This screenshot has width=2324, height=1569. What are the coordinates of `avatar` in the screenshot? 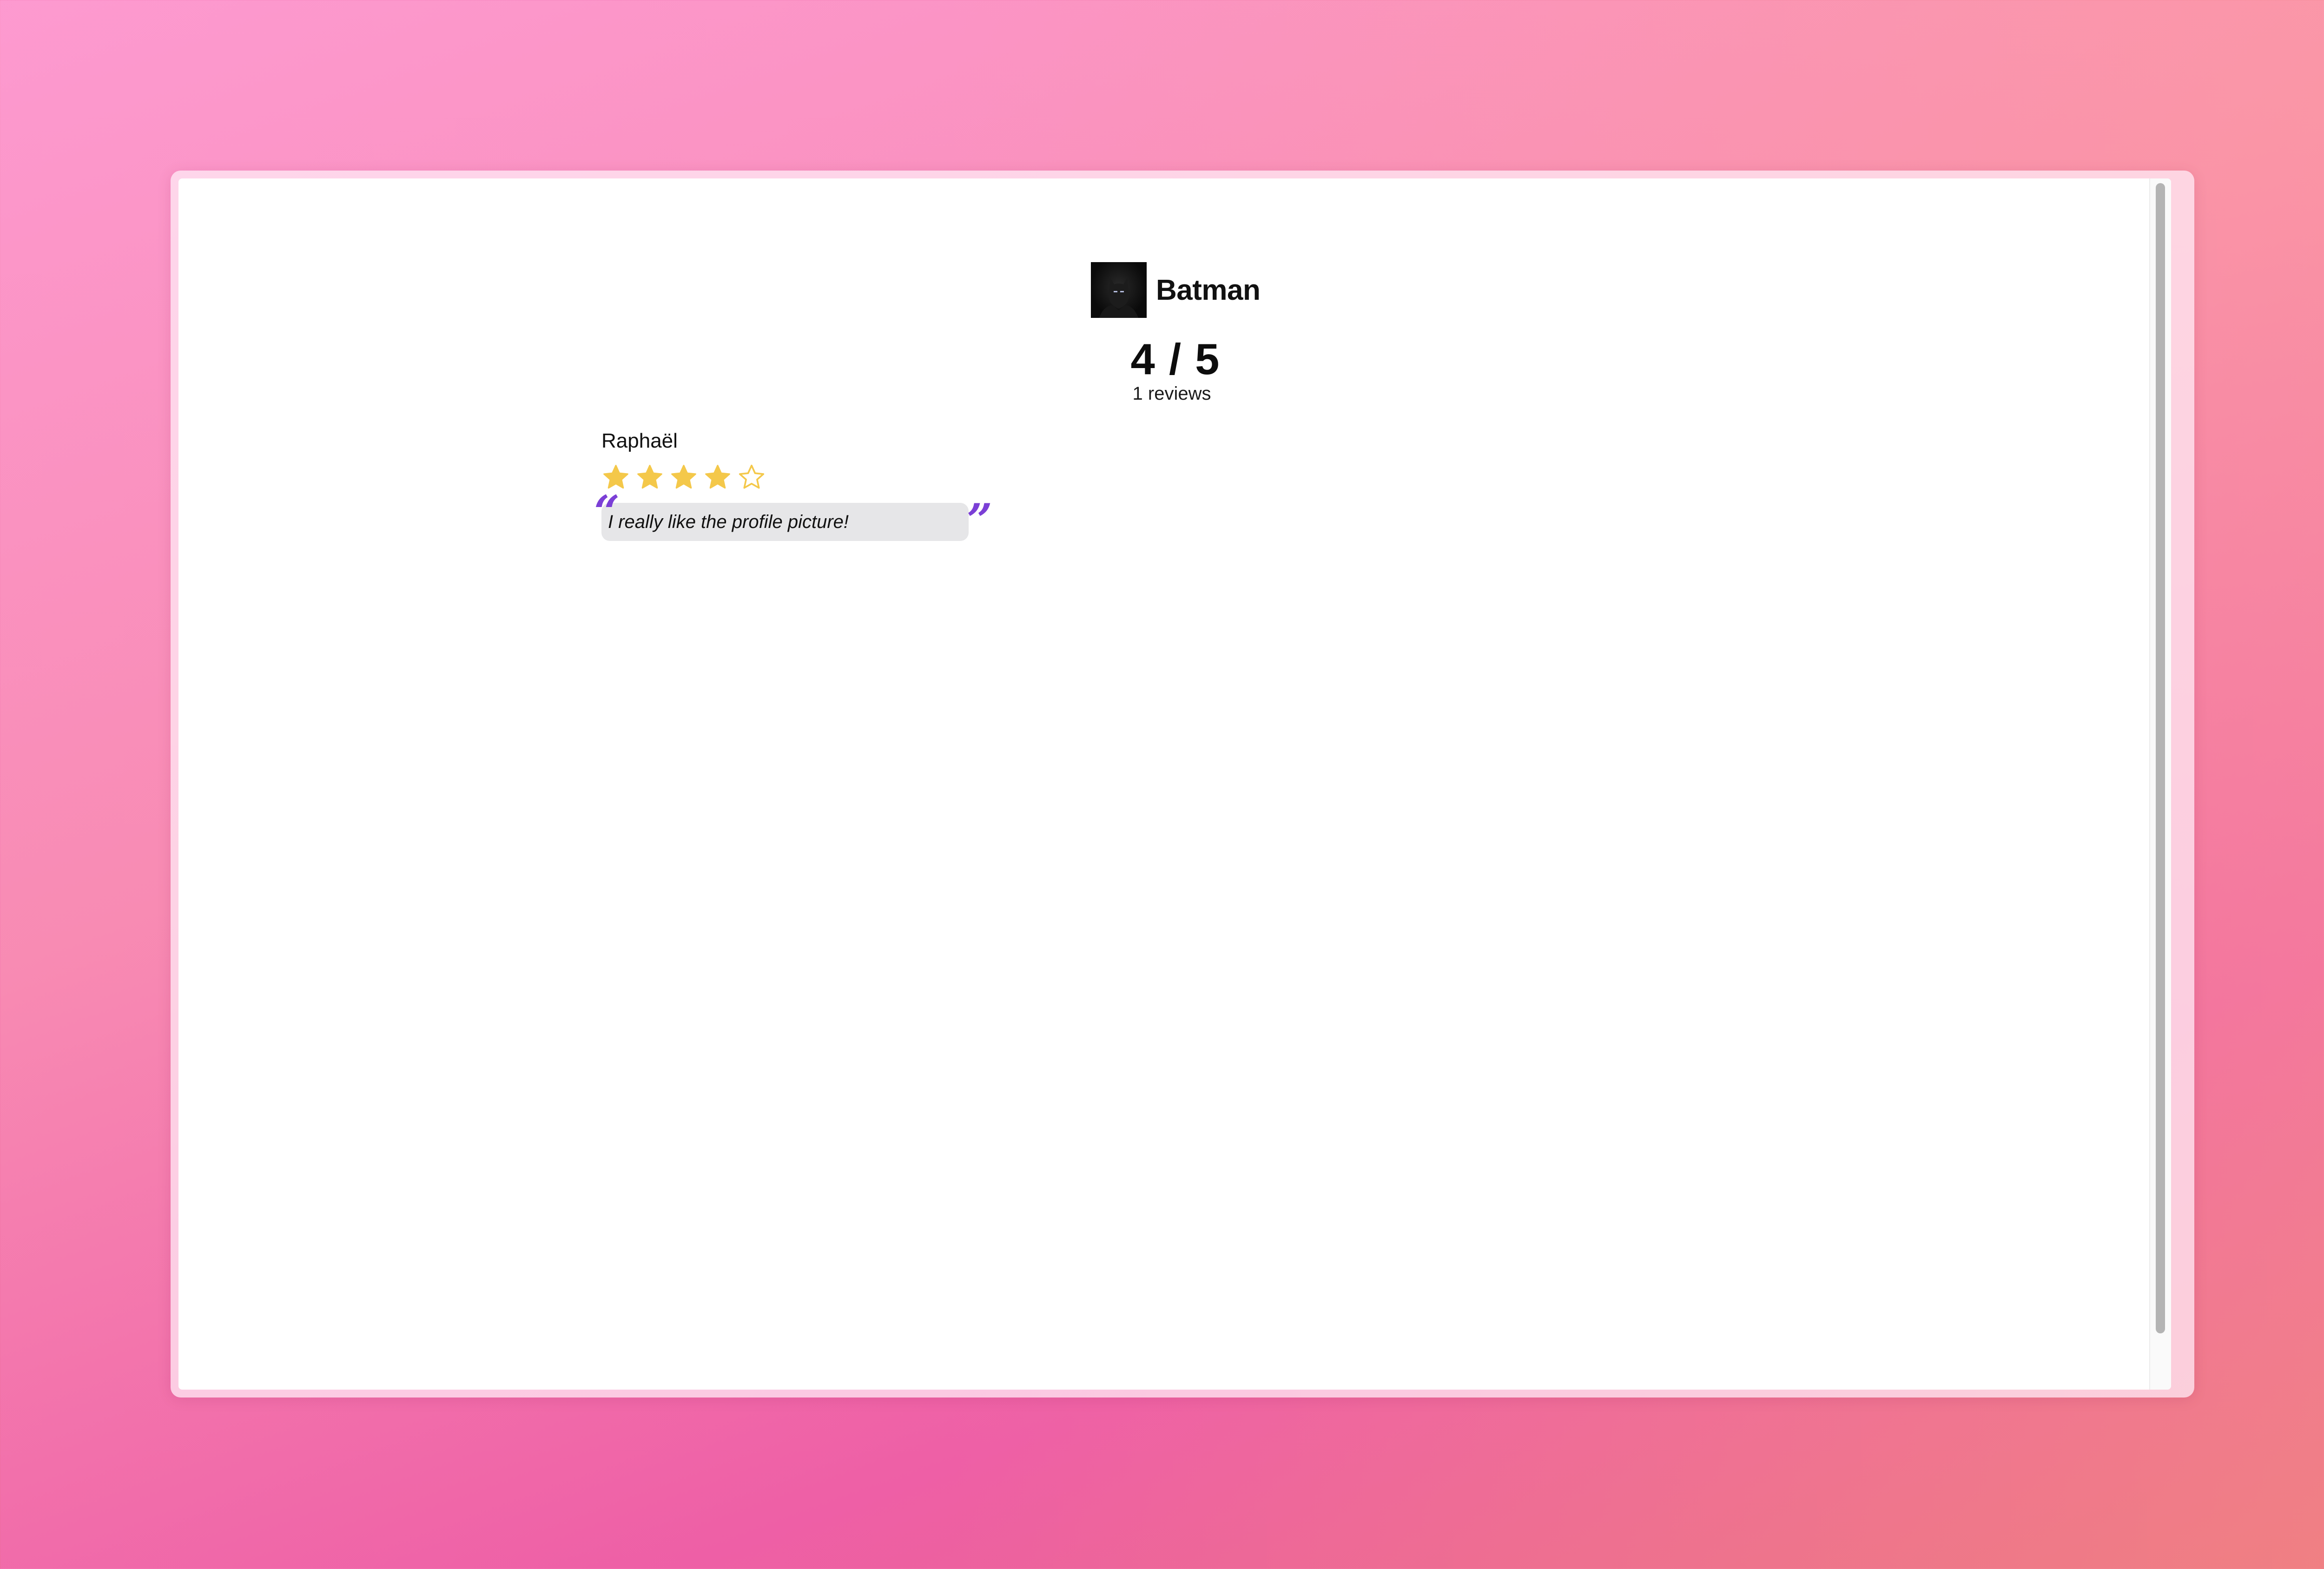 It's located at (1119, 290).